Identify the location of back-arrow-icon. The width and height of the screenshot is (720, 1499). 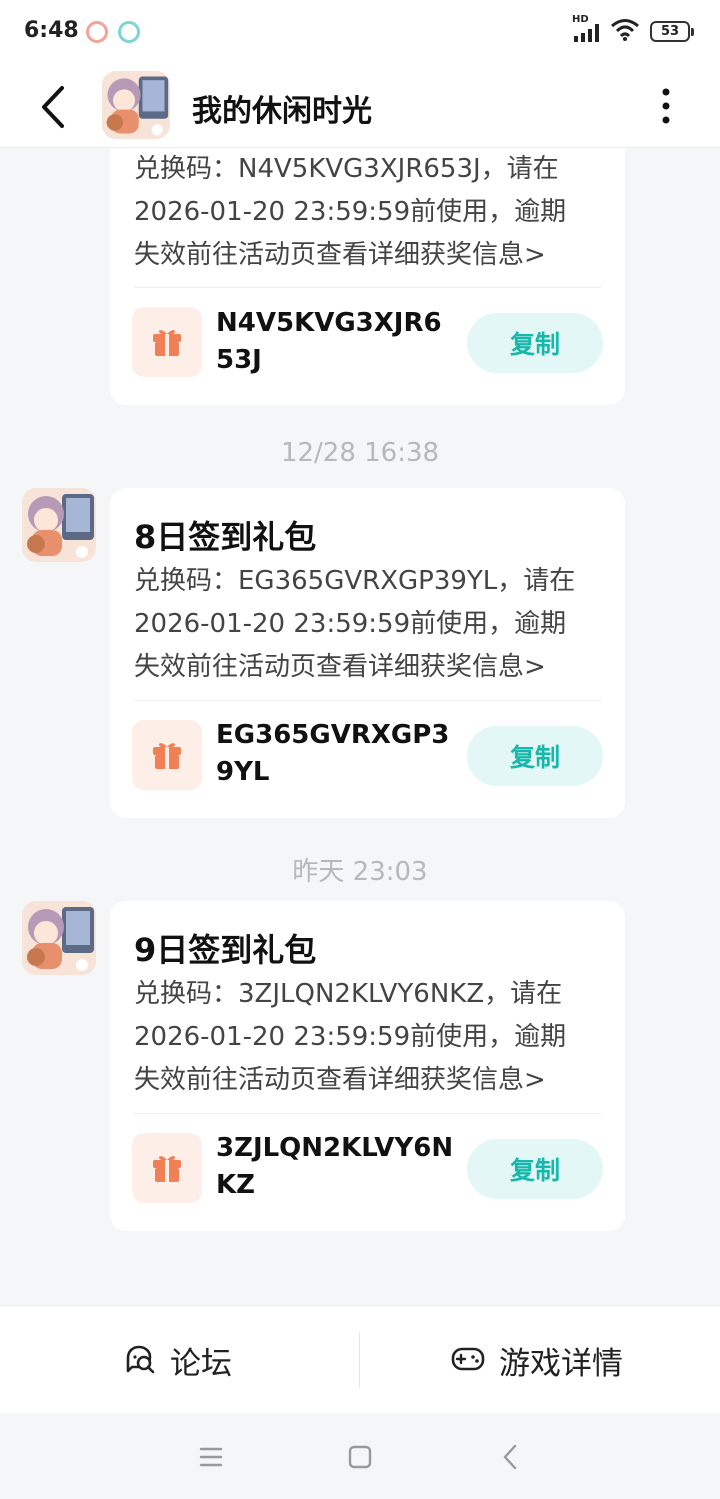
(53, 107).